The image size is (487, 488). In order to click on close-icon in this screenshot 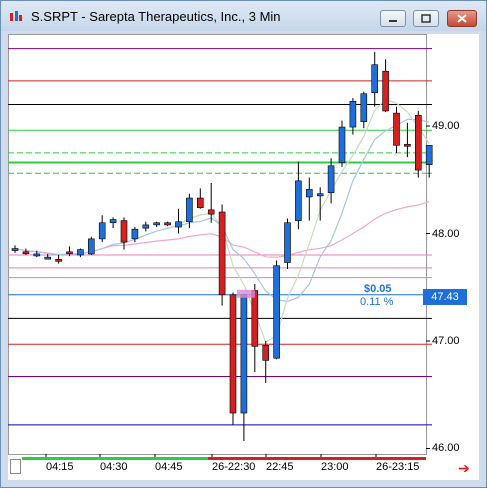, I will do `click(462, 18)`.